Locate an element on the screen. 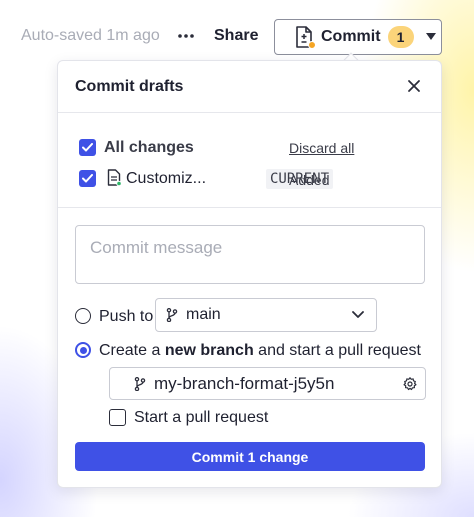  discard-all-link: Discard all is located at coordinates (321, 148).